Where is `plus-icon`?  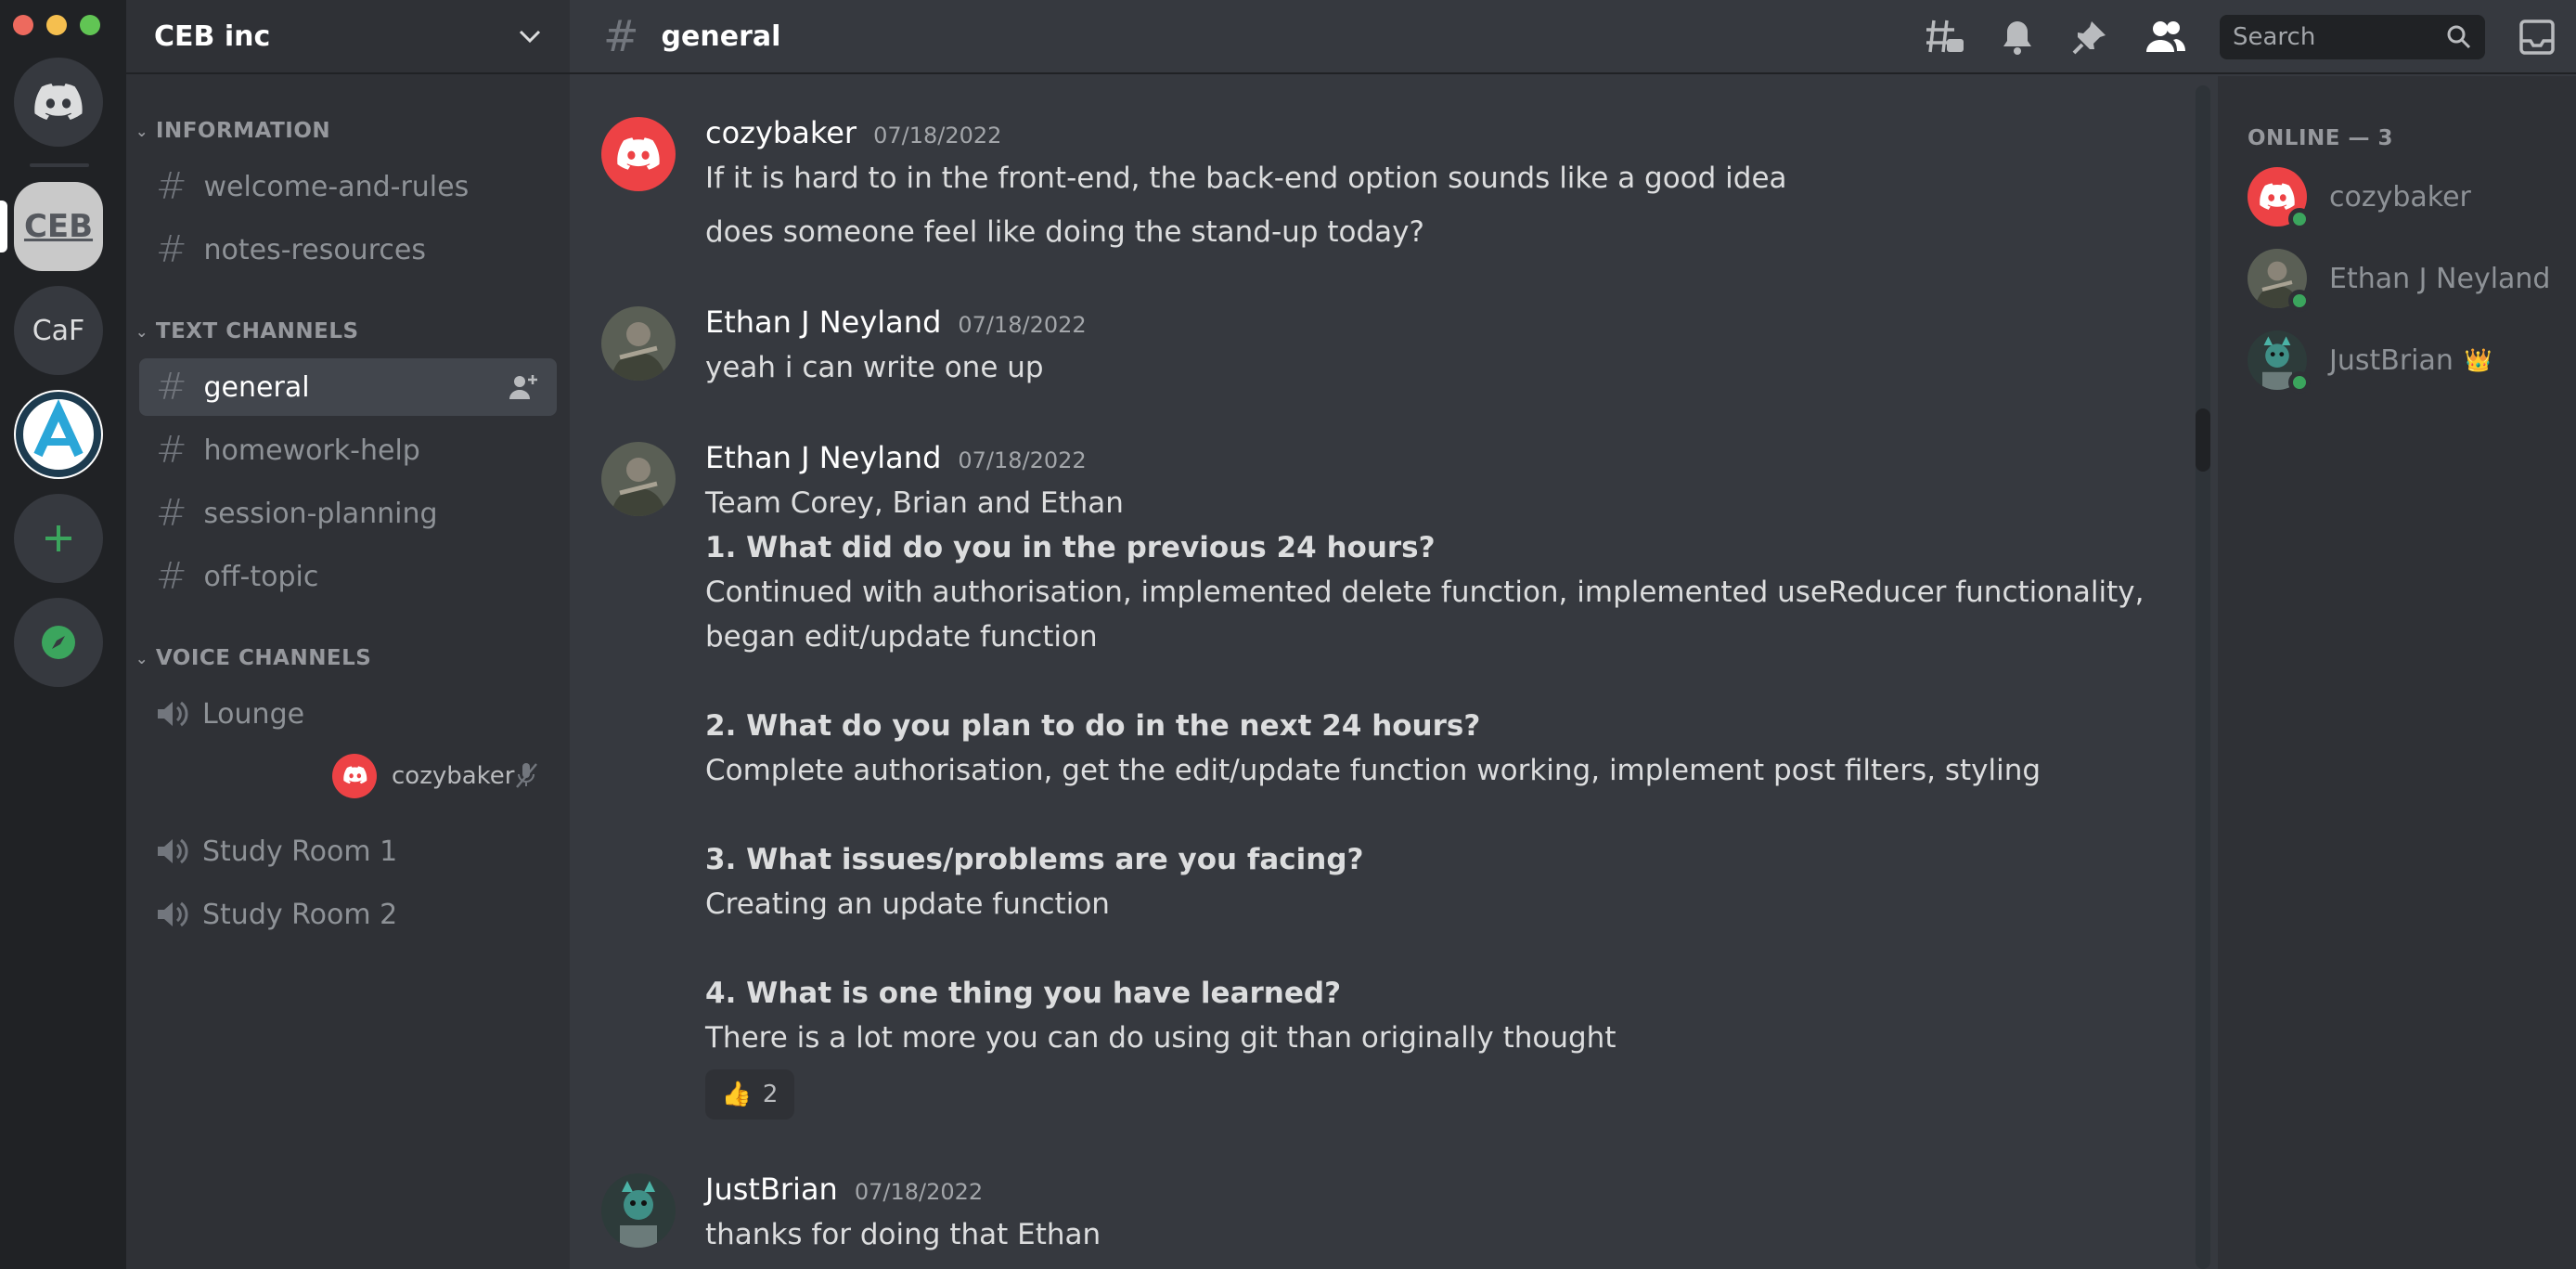 plus-icon is located at coordinates (58, 538).